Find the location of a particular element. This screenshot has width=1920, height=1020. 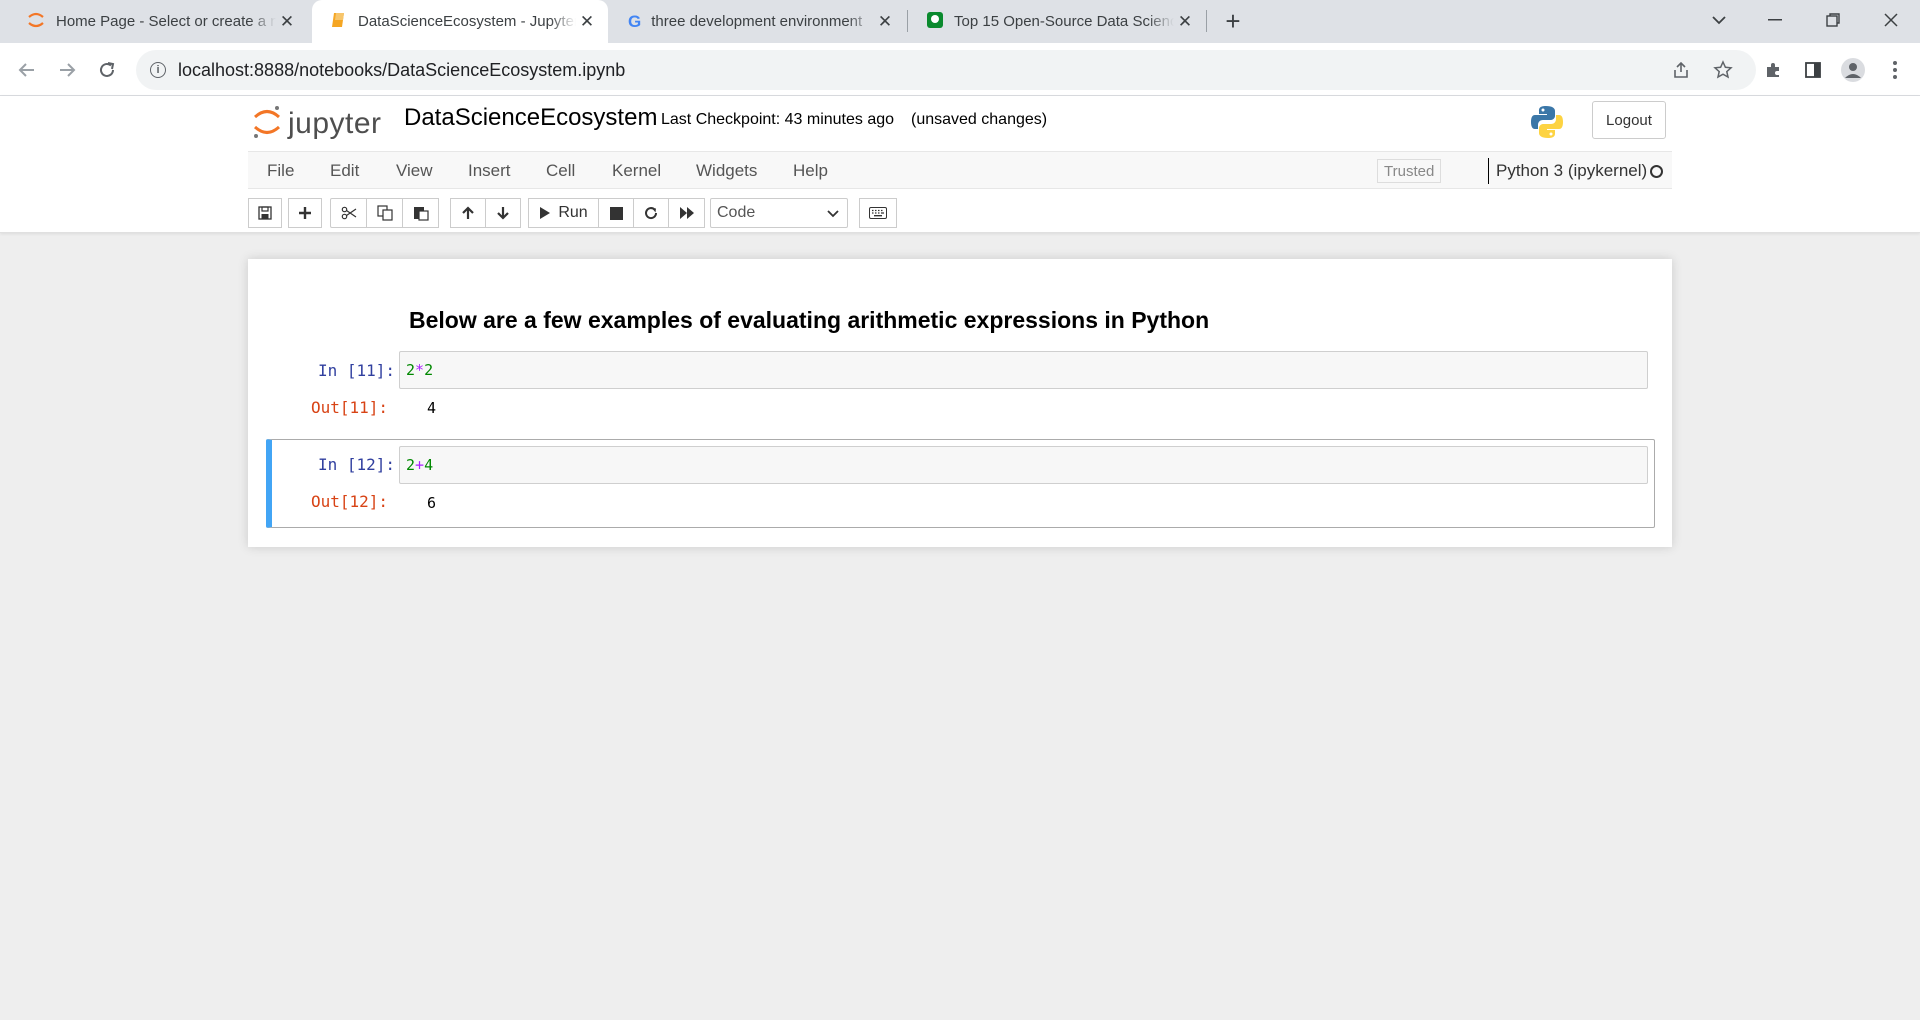

command-palette-button is located at coordinates (878, 213).